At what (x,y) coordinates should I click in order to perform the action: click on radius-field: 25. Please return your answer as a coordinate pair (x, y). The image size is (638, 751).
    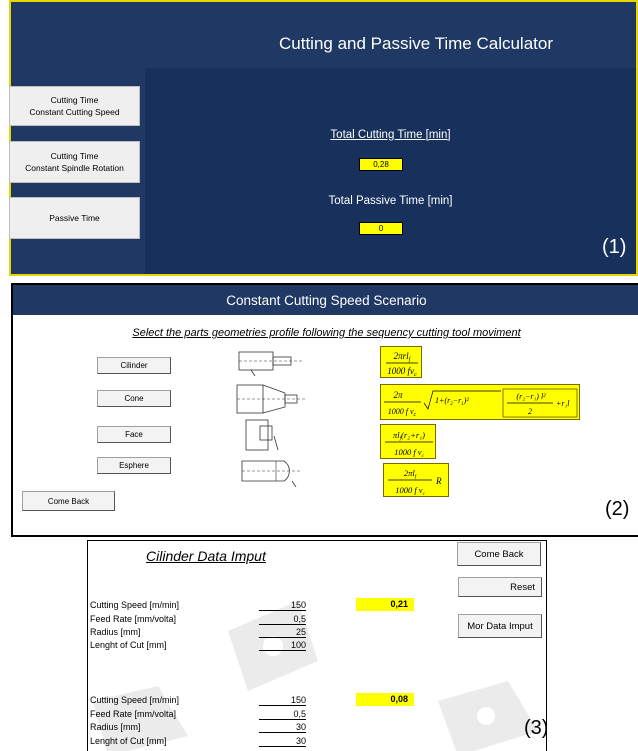
    Looking at the image, I should click on (282, 632).